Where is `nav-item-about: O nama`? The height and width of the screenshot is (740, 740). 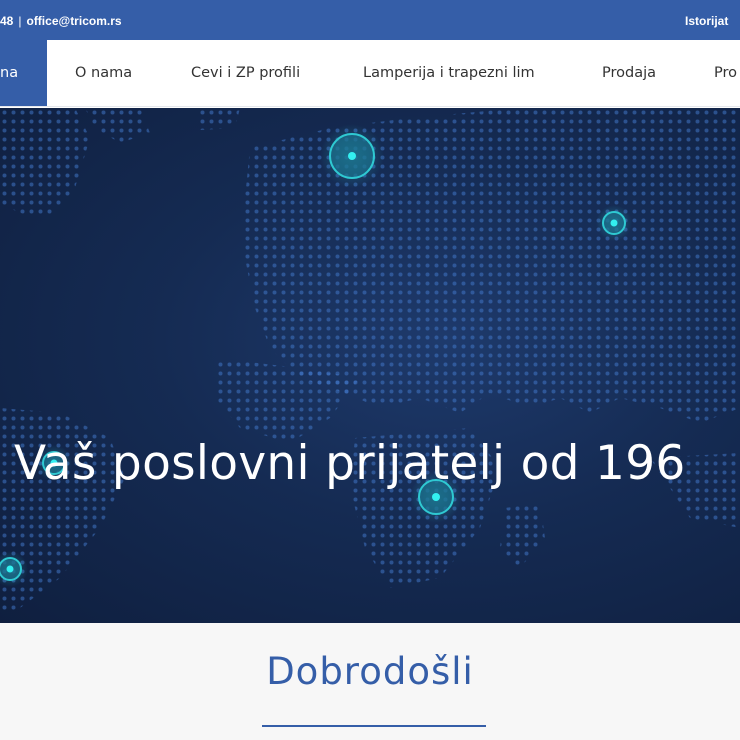 nav-item-about: O nama is located at coordinates (103, 73).